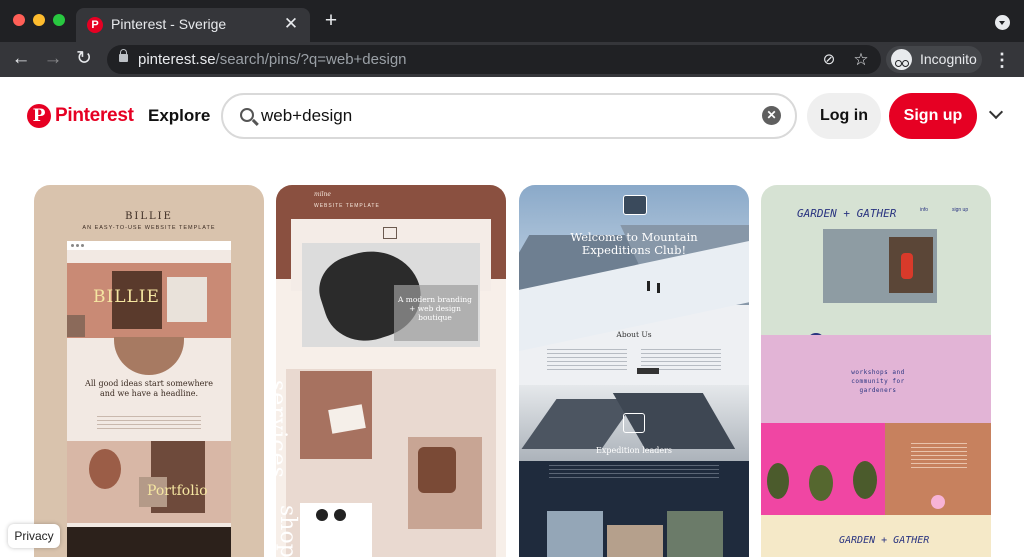  What do you see at coordinates (847, 213) in the screenshot?
I see `pin-logo: GARDEN + GATHER` at bounding box center [847, 213].